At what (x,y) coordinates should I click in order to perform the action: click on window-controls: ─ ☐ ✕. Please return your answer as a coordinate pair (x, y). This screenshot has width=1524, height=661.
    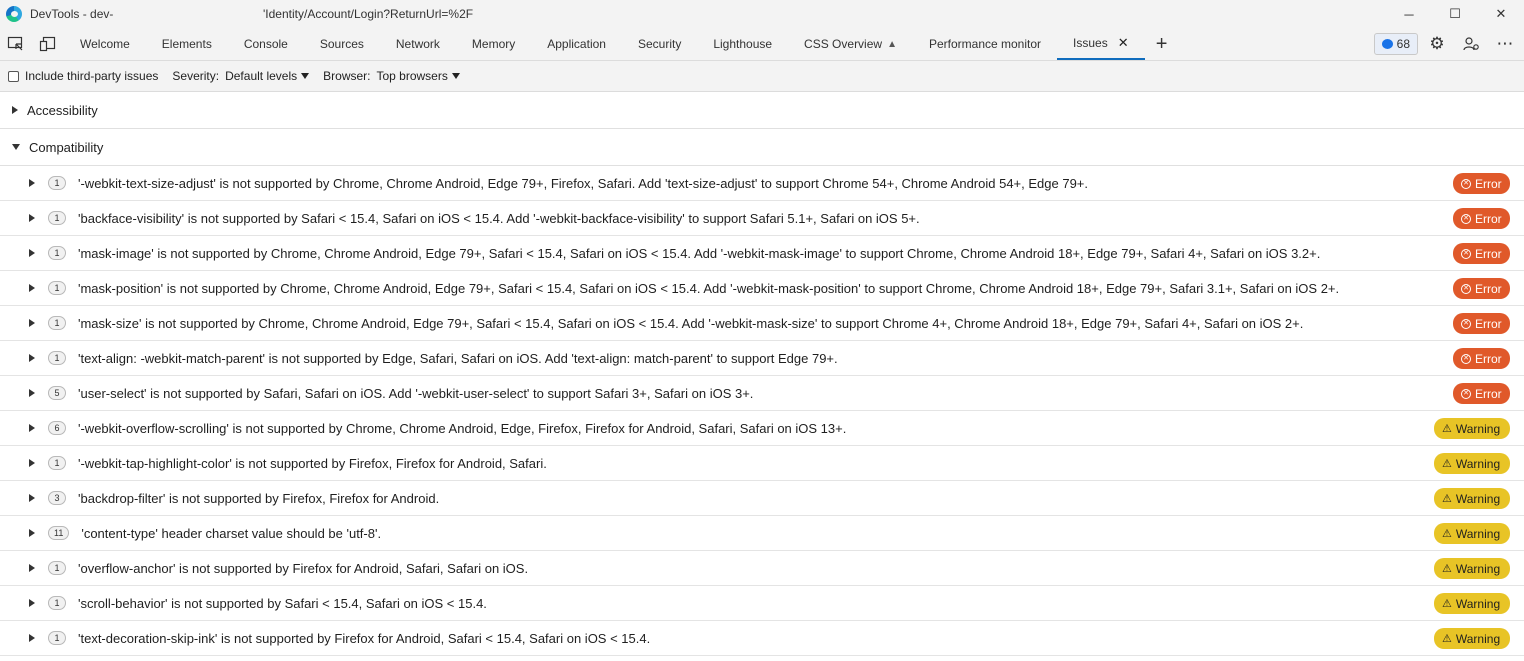
    Looking at the image, I should click on (1455, 14).